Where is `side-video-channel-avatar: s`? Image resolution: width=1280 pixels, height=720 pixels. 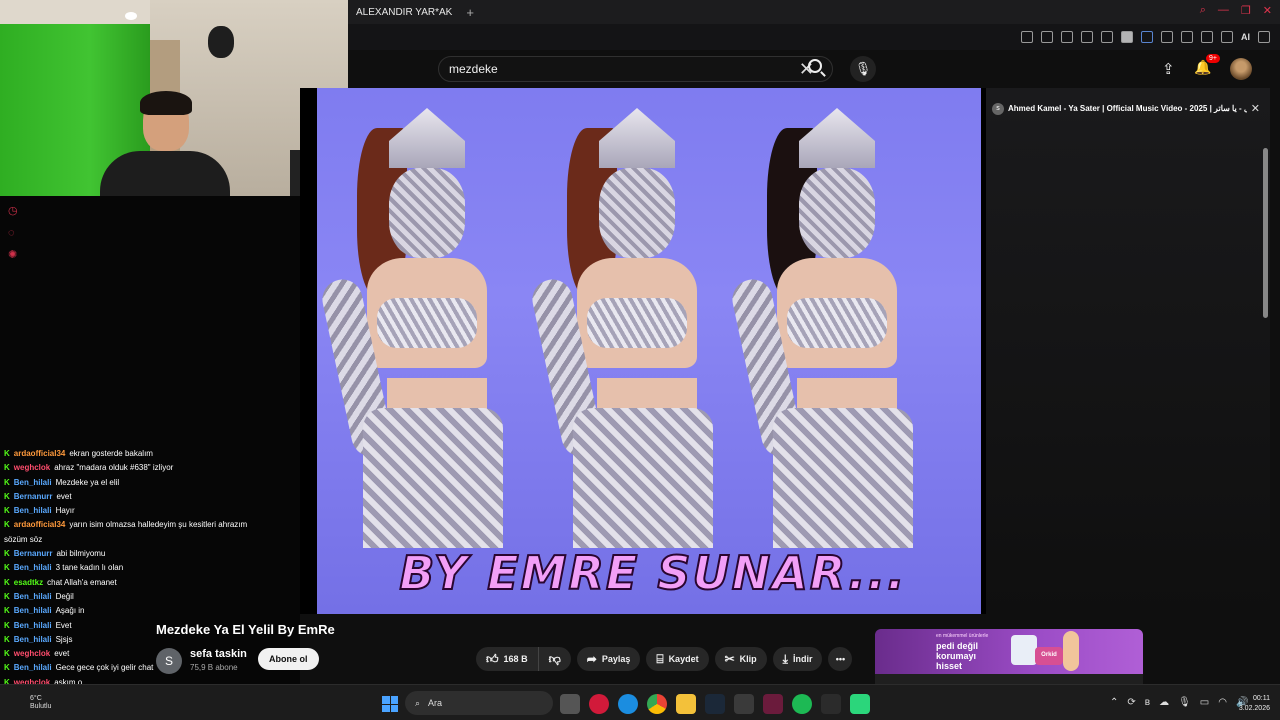 side-video-channel-avatar: s is located at coordinates (998, 108).